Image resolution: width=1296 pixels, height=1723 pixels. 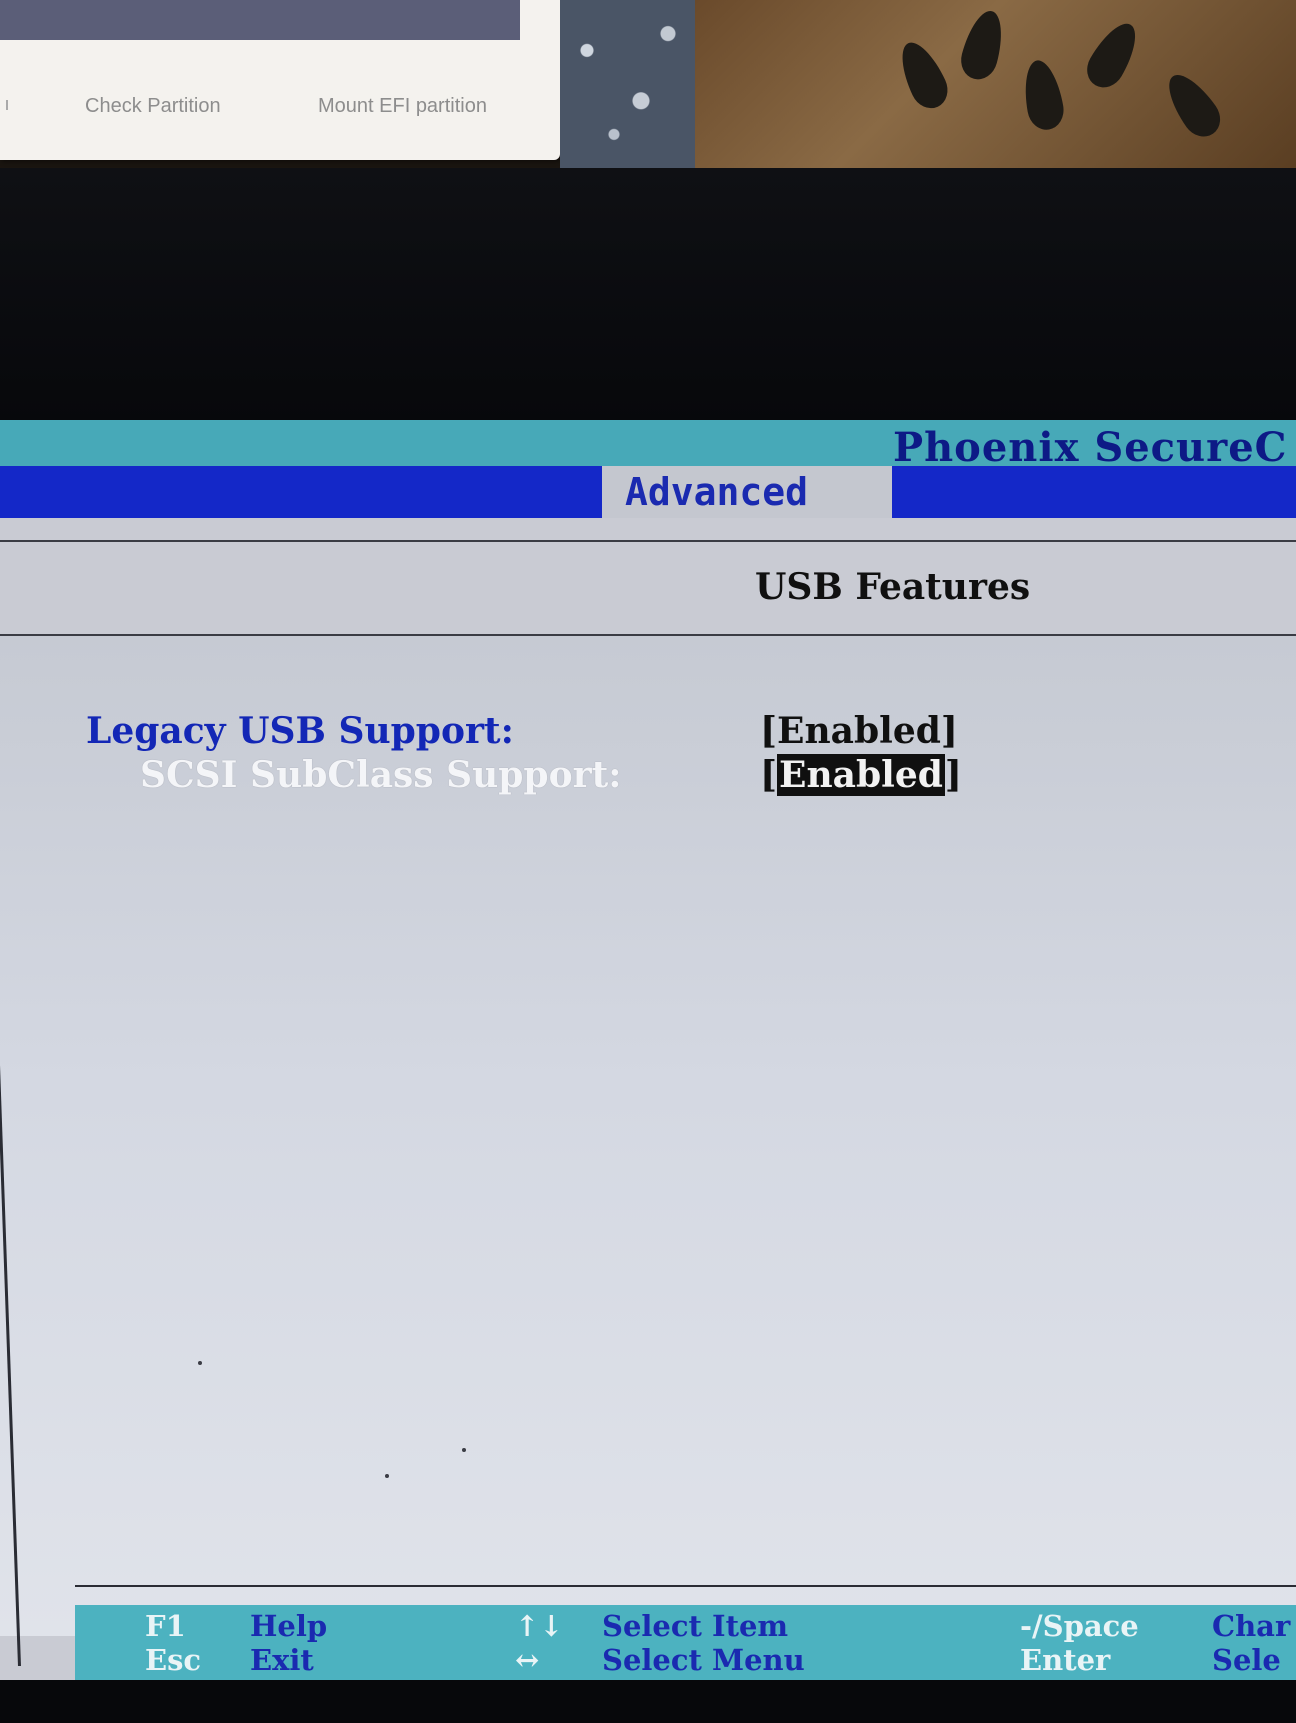 What do you see at coordinates (717, 492) in the screenshot?
I see `tab-advanced-label: Advanced` at bounding box center [717, 492].